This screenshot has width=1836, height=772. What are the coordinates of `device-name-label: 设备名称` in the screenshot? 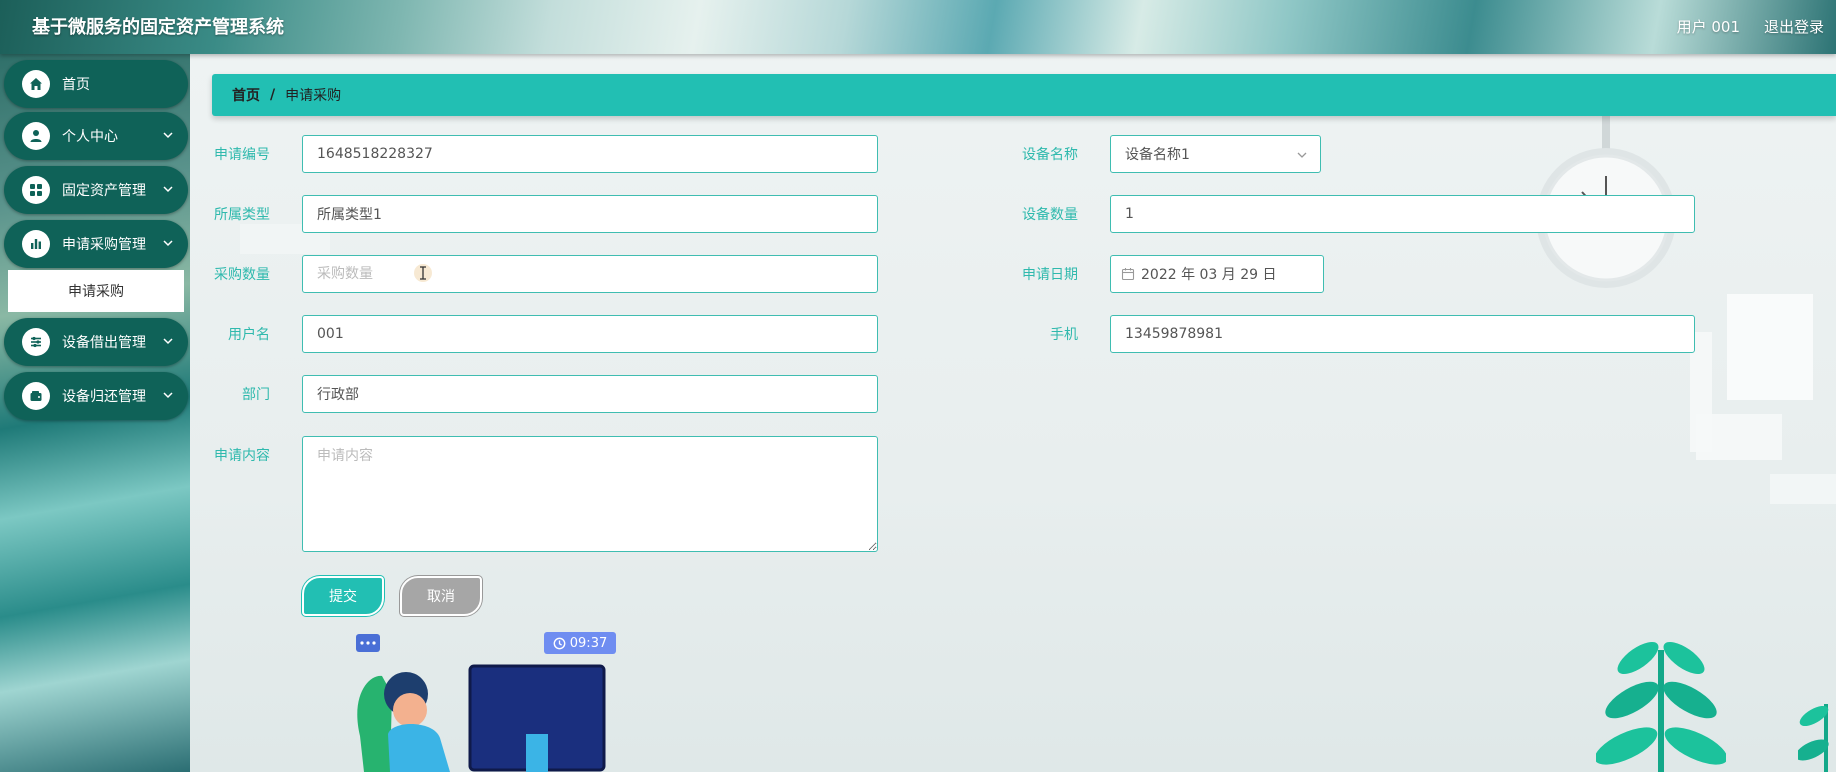 It's located at (1050, 155).